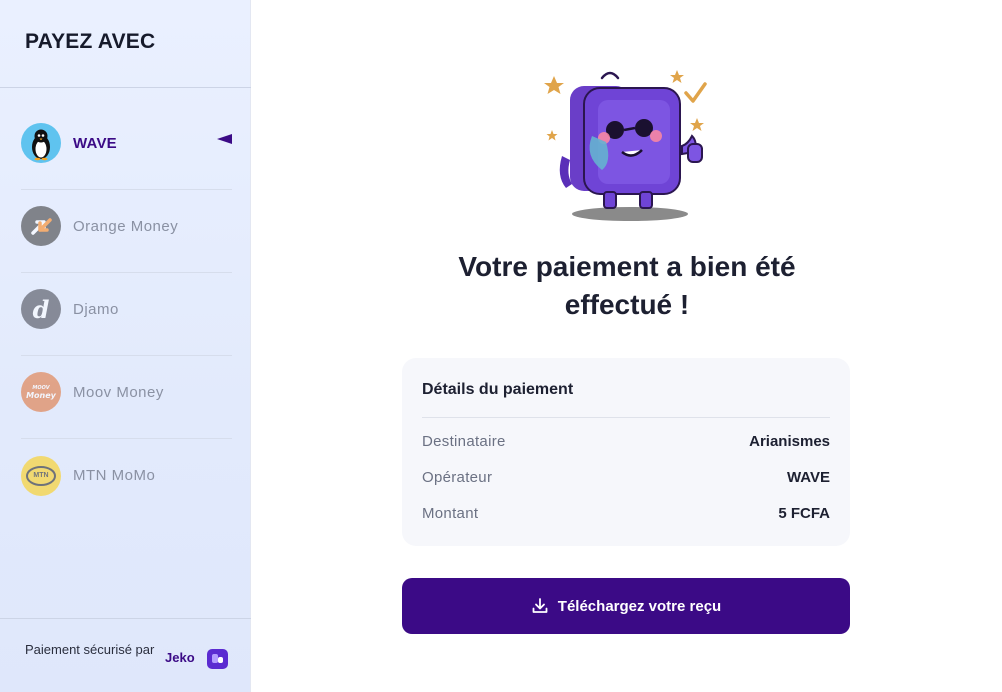  Describe the element at coordinates (540, 606) in the screenshot. I see `download-icon` at that location.